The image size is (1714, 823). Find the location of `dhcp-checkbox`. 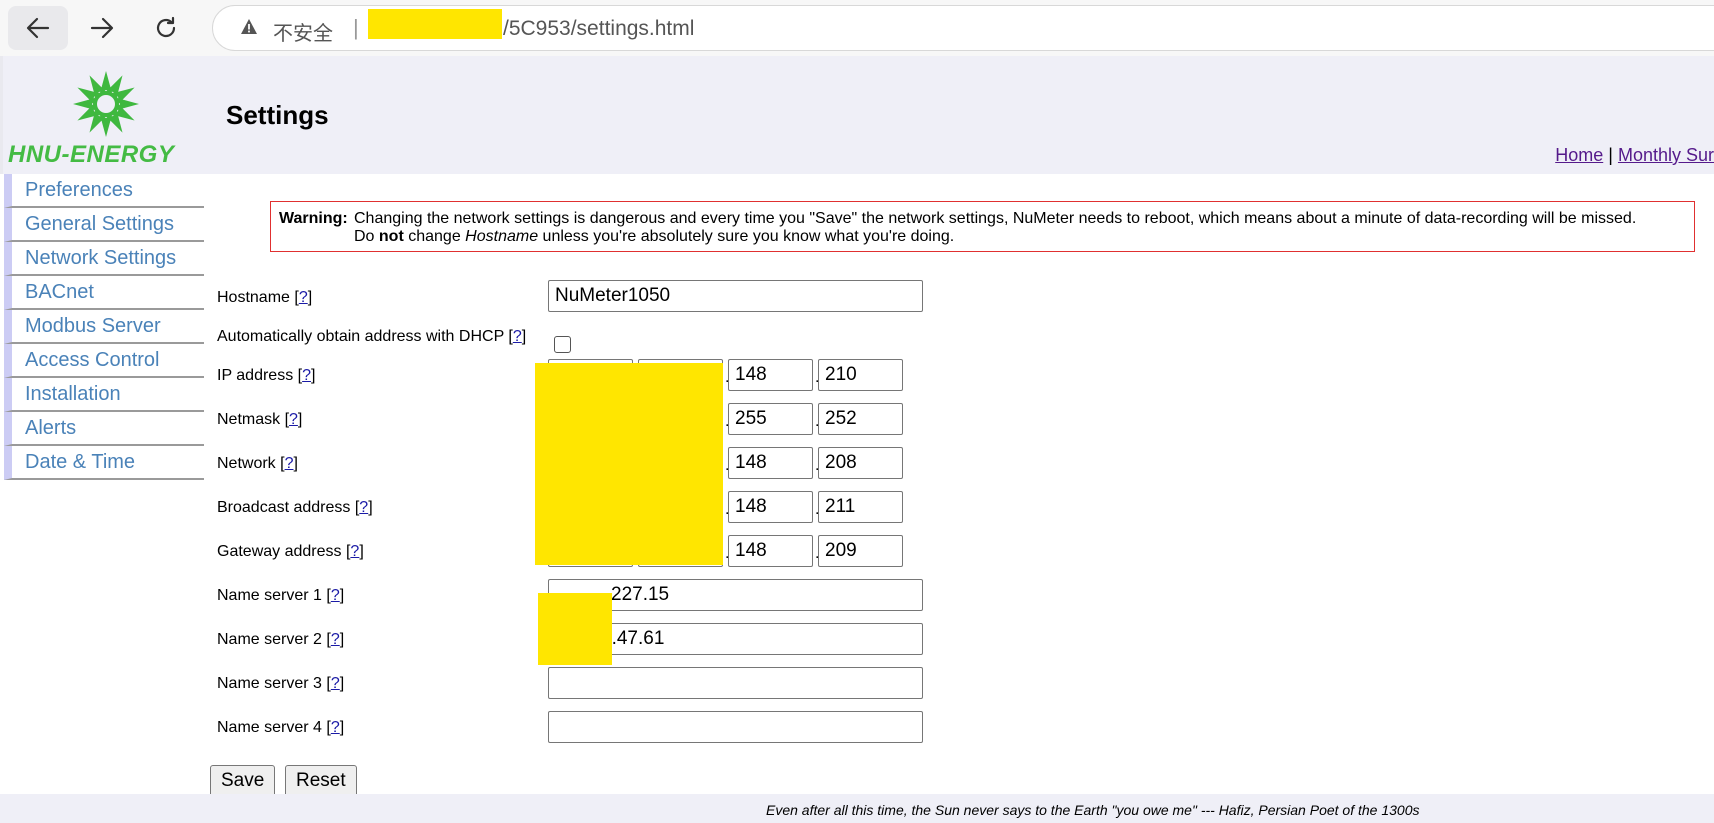

dhcp-checkbox is located at coordinates (562, 344).